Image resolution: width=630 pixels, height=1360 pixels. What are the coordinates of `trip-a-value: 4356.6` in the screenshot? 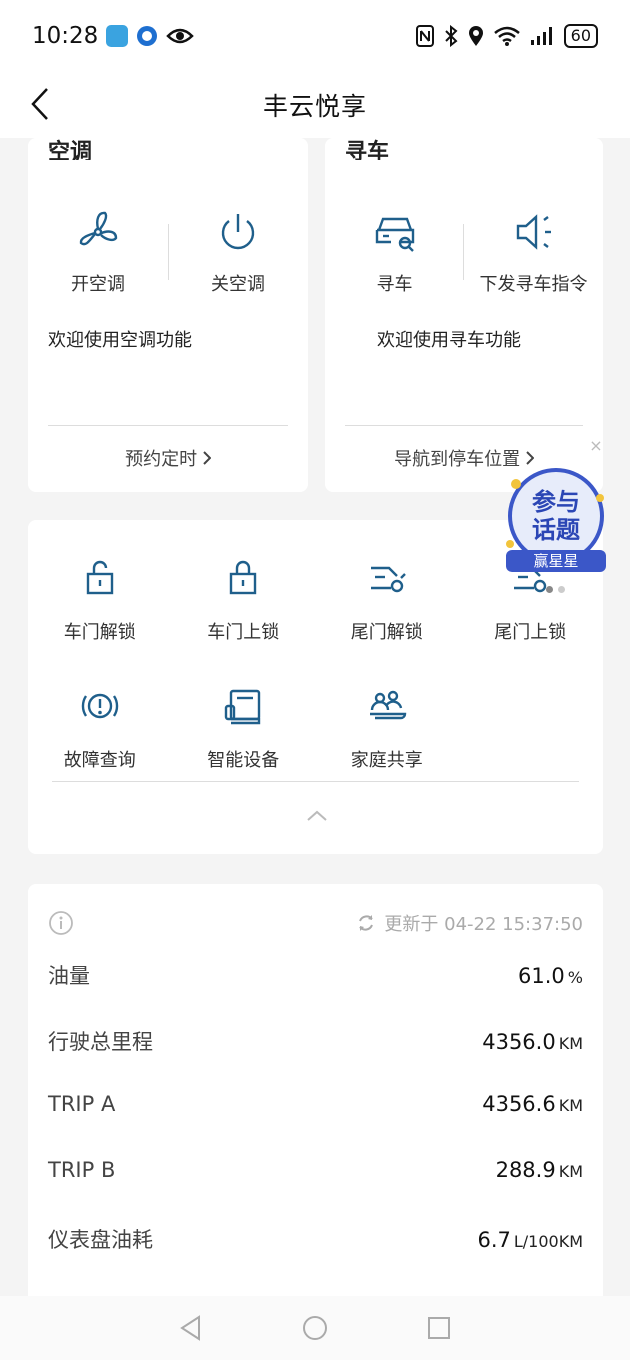 It's located at (519, 1104).